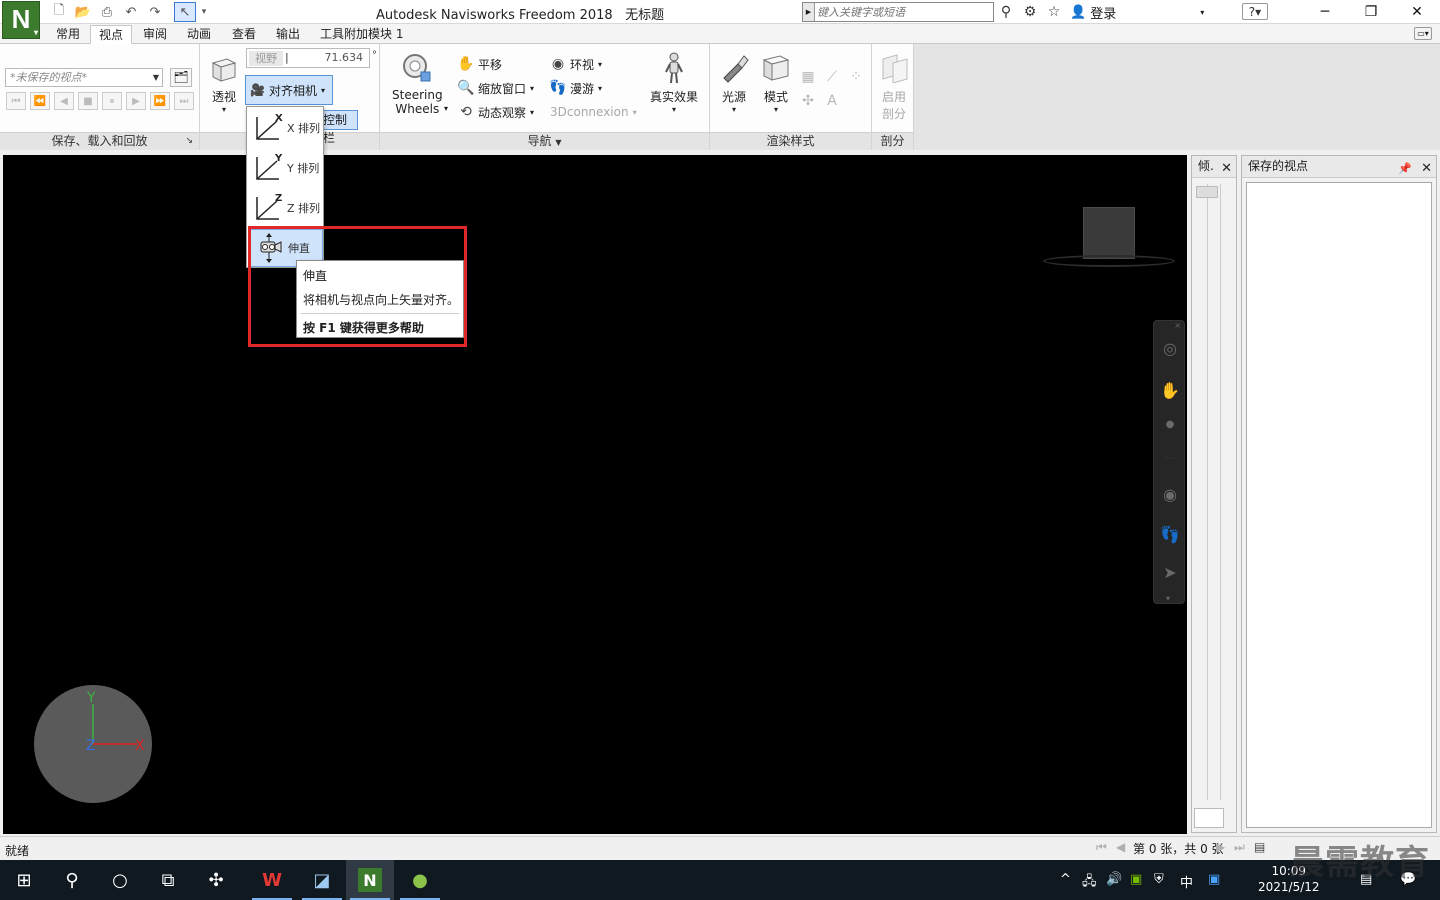 Image resolution: width=1440 pixels, height=900 pixels. I want to click on zoom-nav-icon: ●, so click(1170, 425).